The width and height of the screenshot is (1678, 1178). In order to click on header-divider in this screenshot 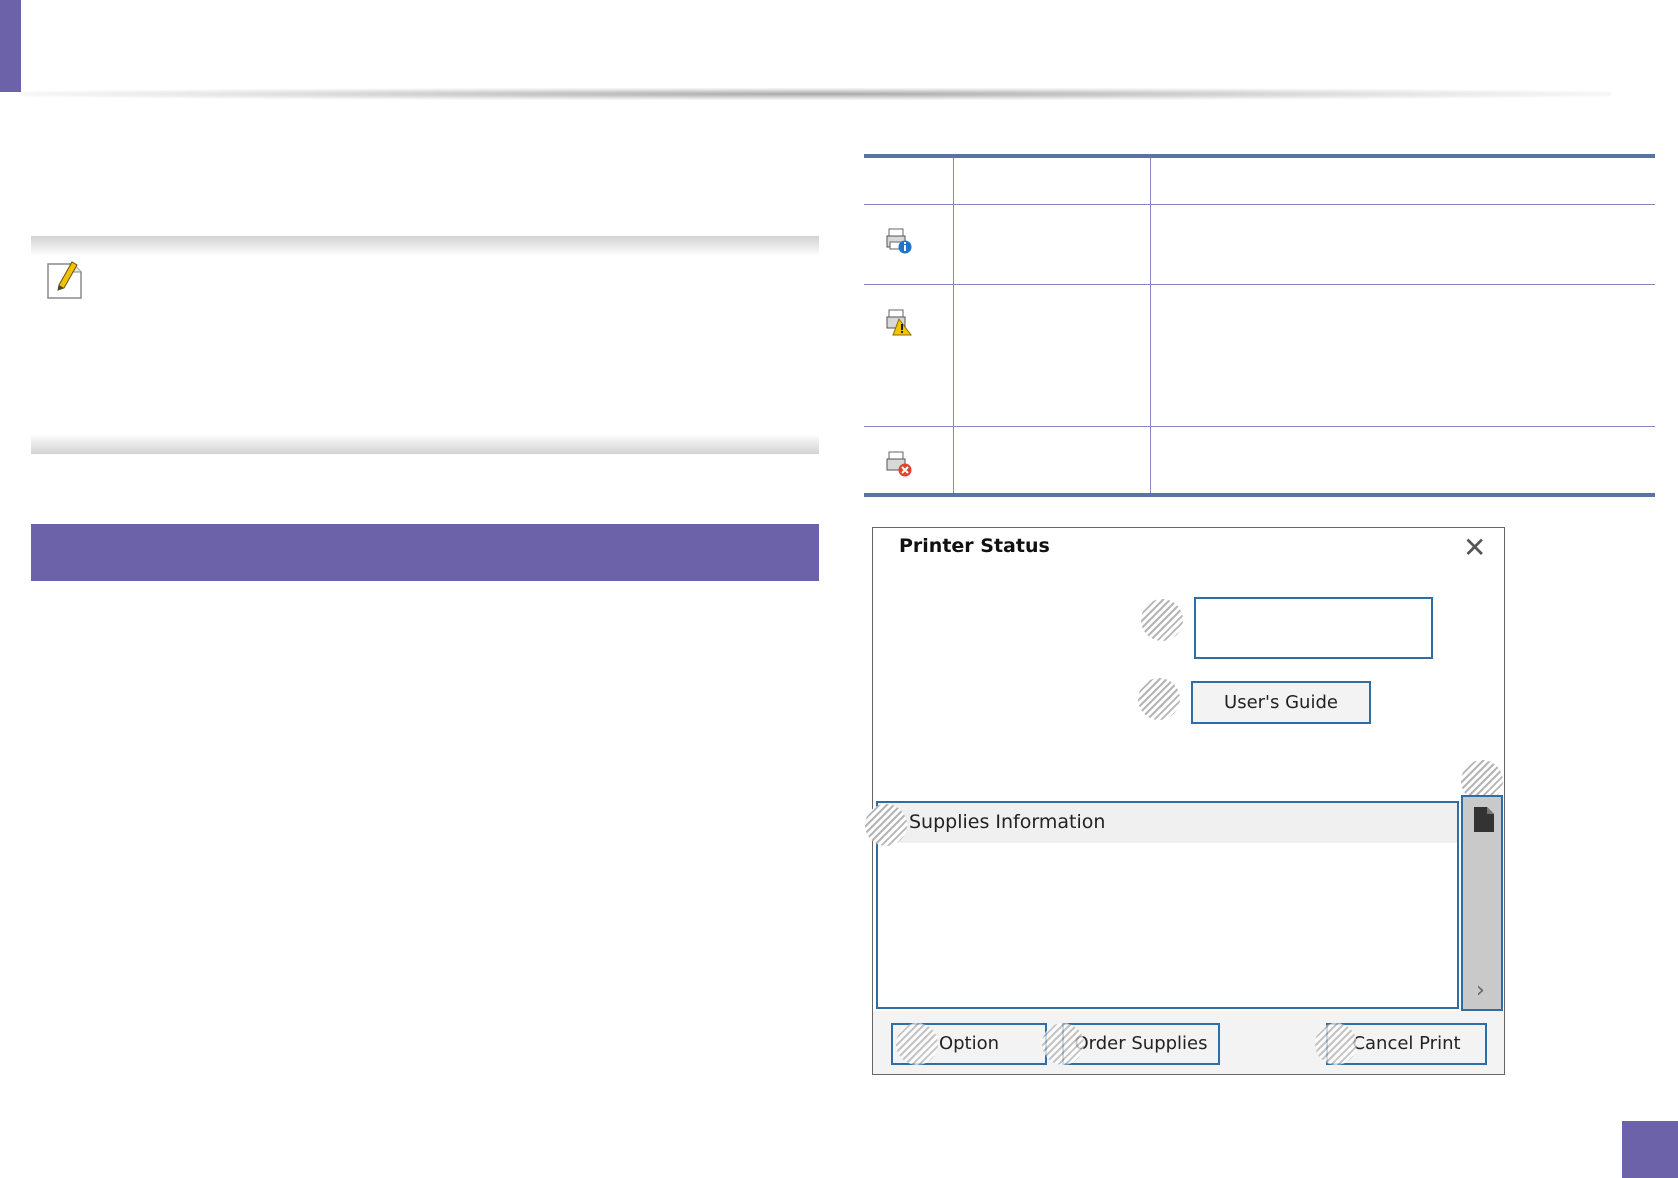, I will do `click(816, 94)`.